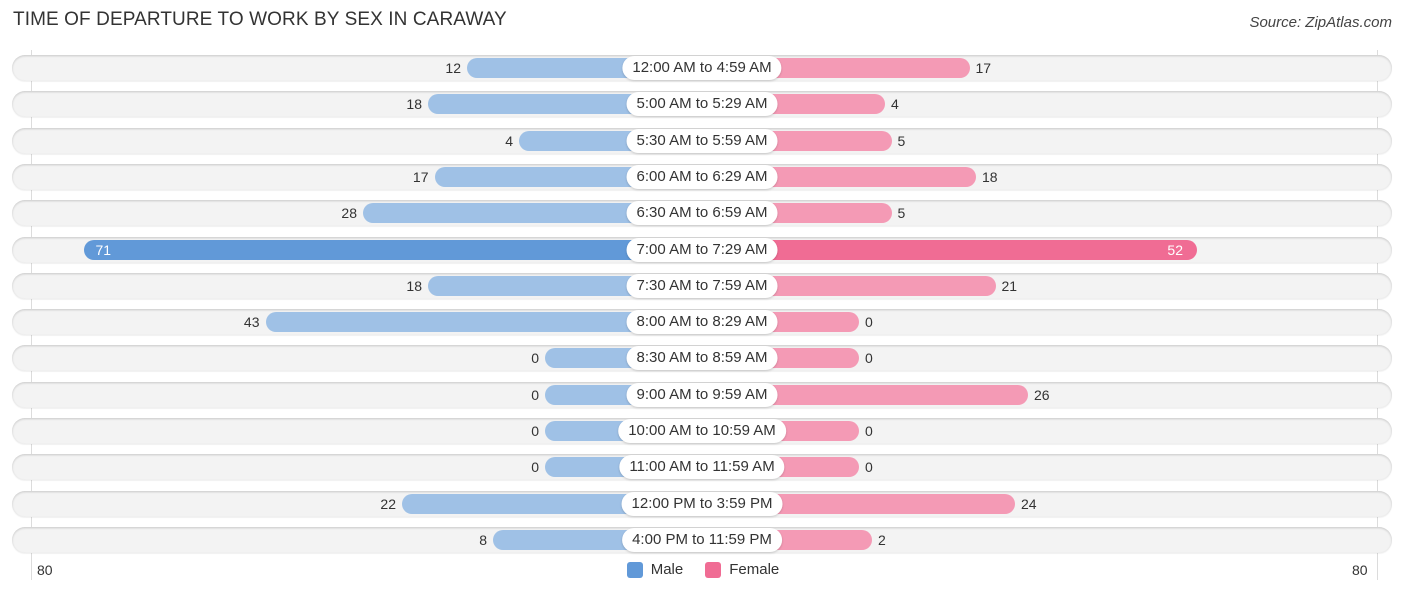 The height and width of the screenshot is (594, 1406). I want to click on value-label-female: 52, so click(1175, 249).